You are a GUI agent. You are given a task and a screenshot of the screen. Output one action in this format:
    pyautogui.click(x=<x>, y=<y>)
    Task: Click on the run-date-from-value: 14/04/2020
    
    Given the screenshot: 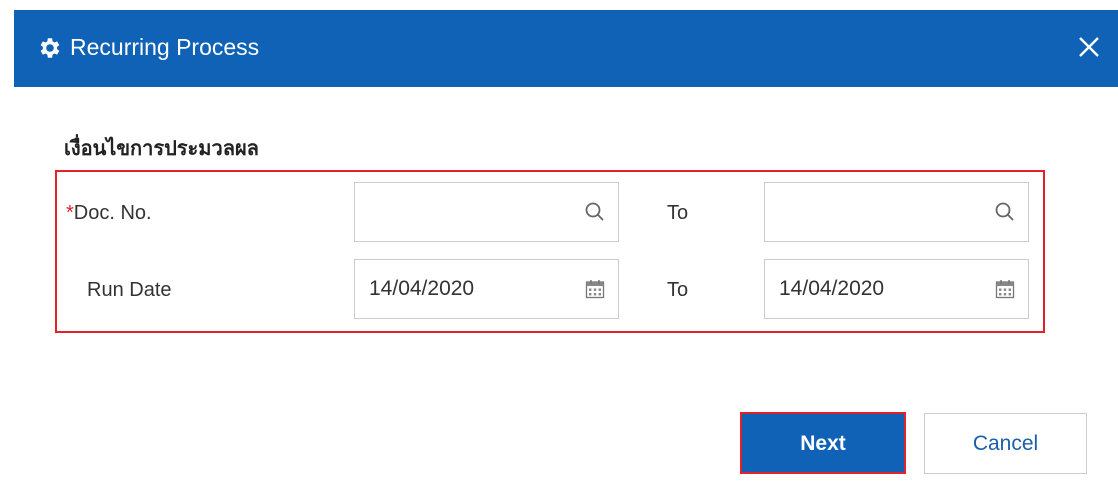 What is the action you would take?
    pyautogui.click(x=422, y=288)
    